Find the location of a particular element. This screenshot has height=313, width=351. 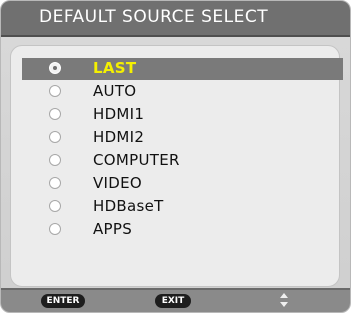

enter-key-hint: ENTER is located at coordinates (63, 301).